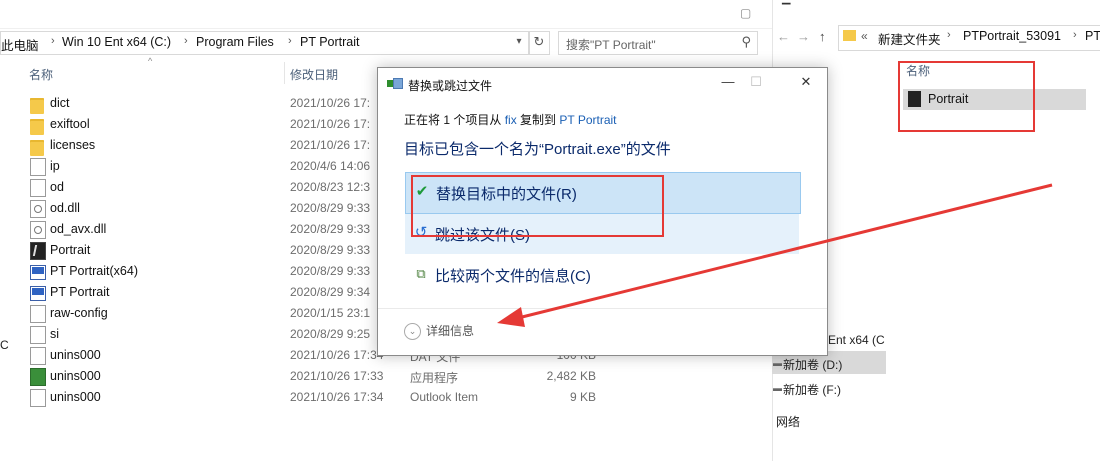  I want to click on annotation-arrow-line, so click(781, 252).